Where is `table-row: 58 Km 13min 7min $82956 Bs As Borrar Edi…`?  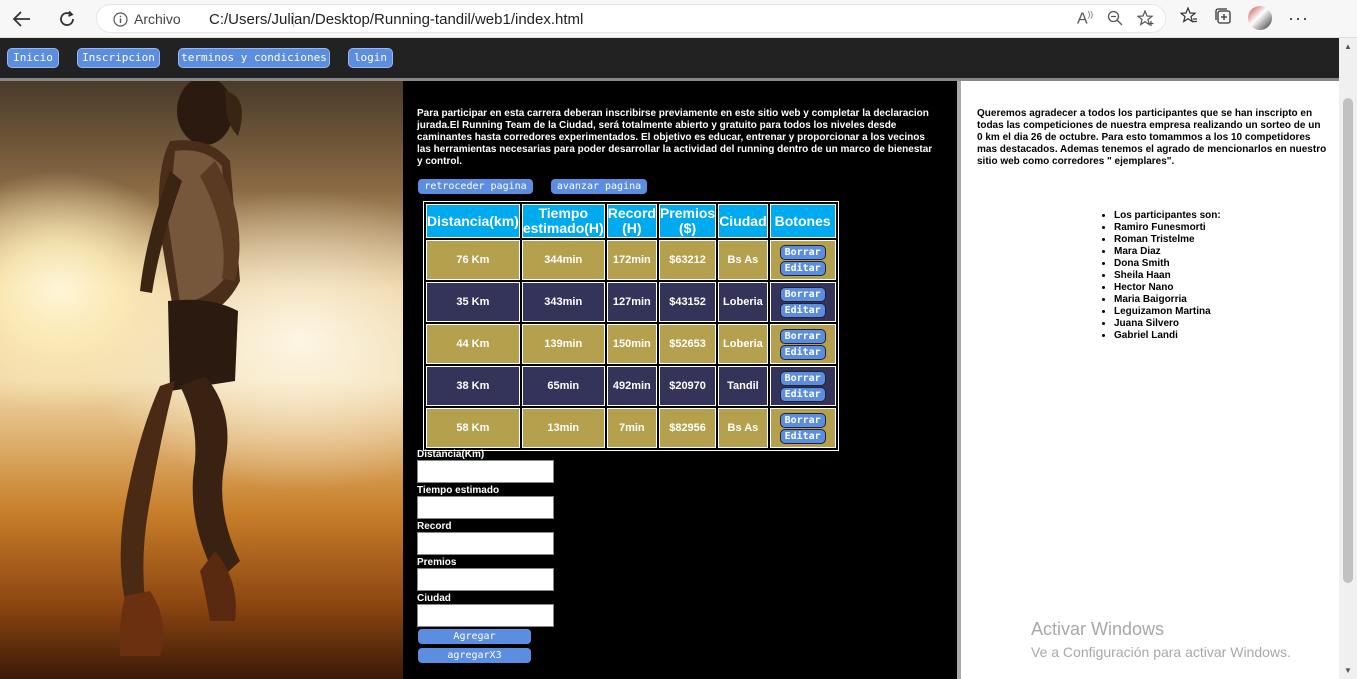 table-row: 58 Km 13min 7min $82956 Bs As Borrar Edi… is located at coordinates (631, 428).